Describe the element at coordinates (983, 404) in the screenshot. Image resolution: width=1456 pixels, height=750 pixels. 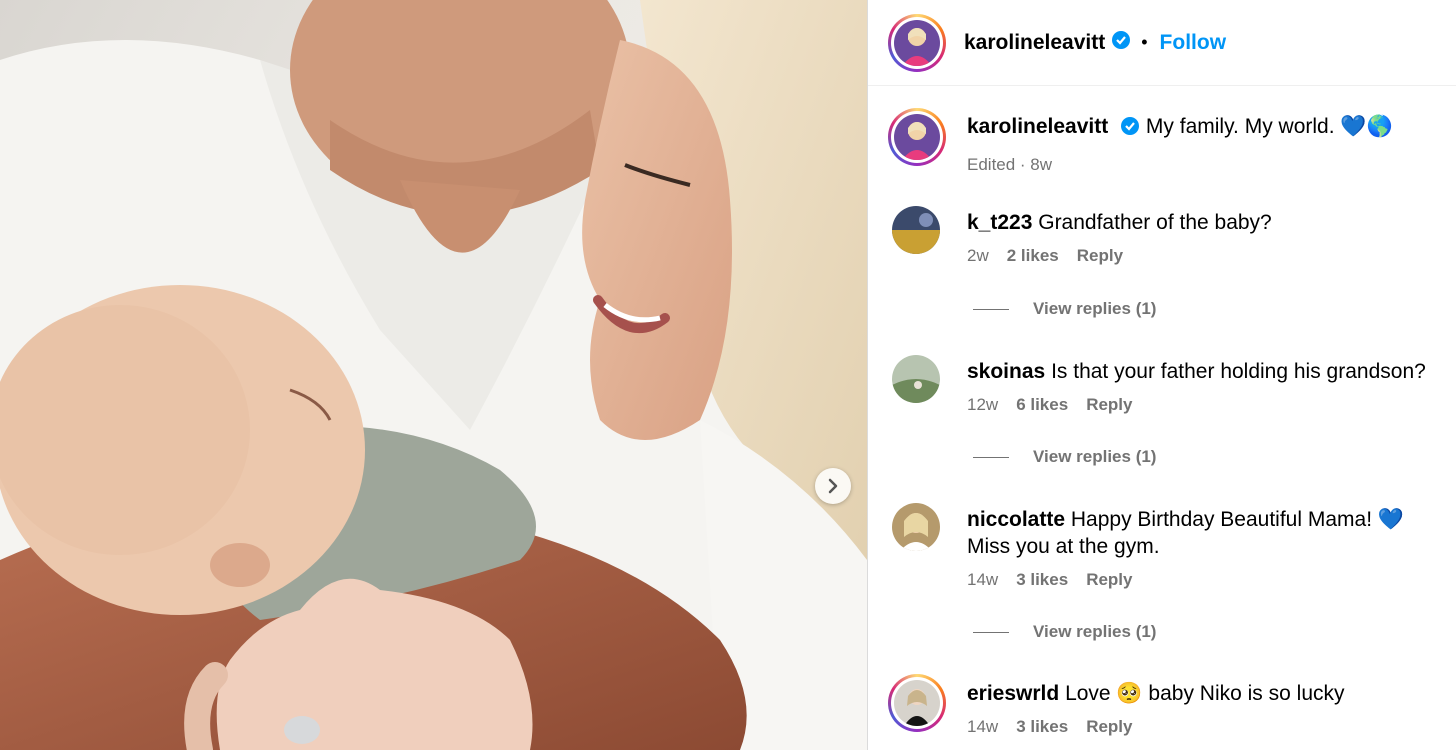
I see `comment-age: 12w` at that location.